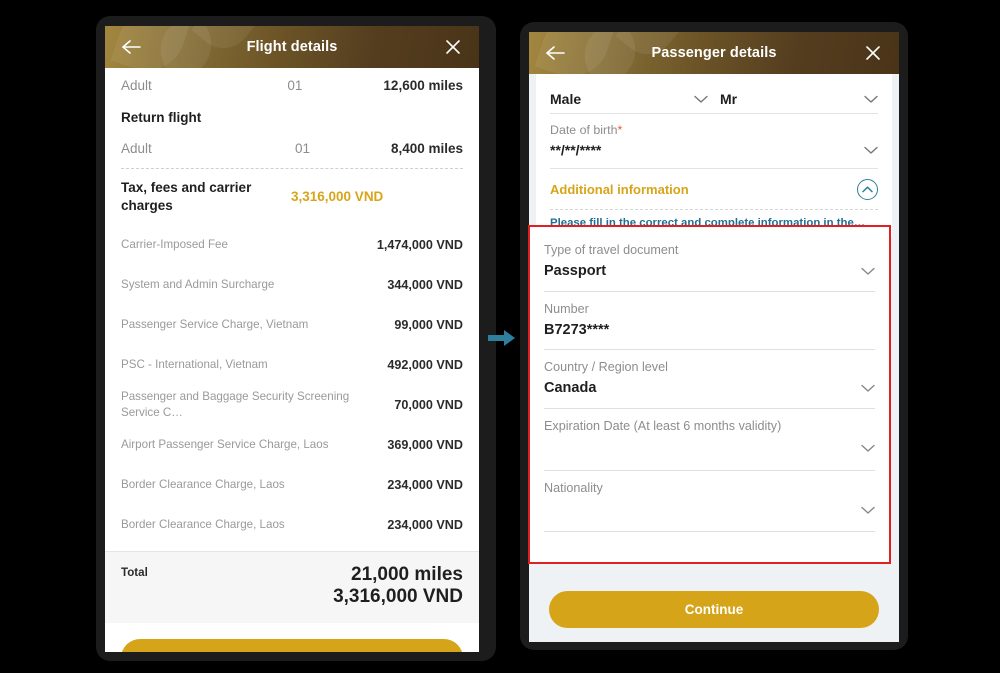 The image size is (1000, 673). I want to click on travel-document-type-value: Passport, so click(575, 271).